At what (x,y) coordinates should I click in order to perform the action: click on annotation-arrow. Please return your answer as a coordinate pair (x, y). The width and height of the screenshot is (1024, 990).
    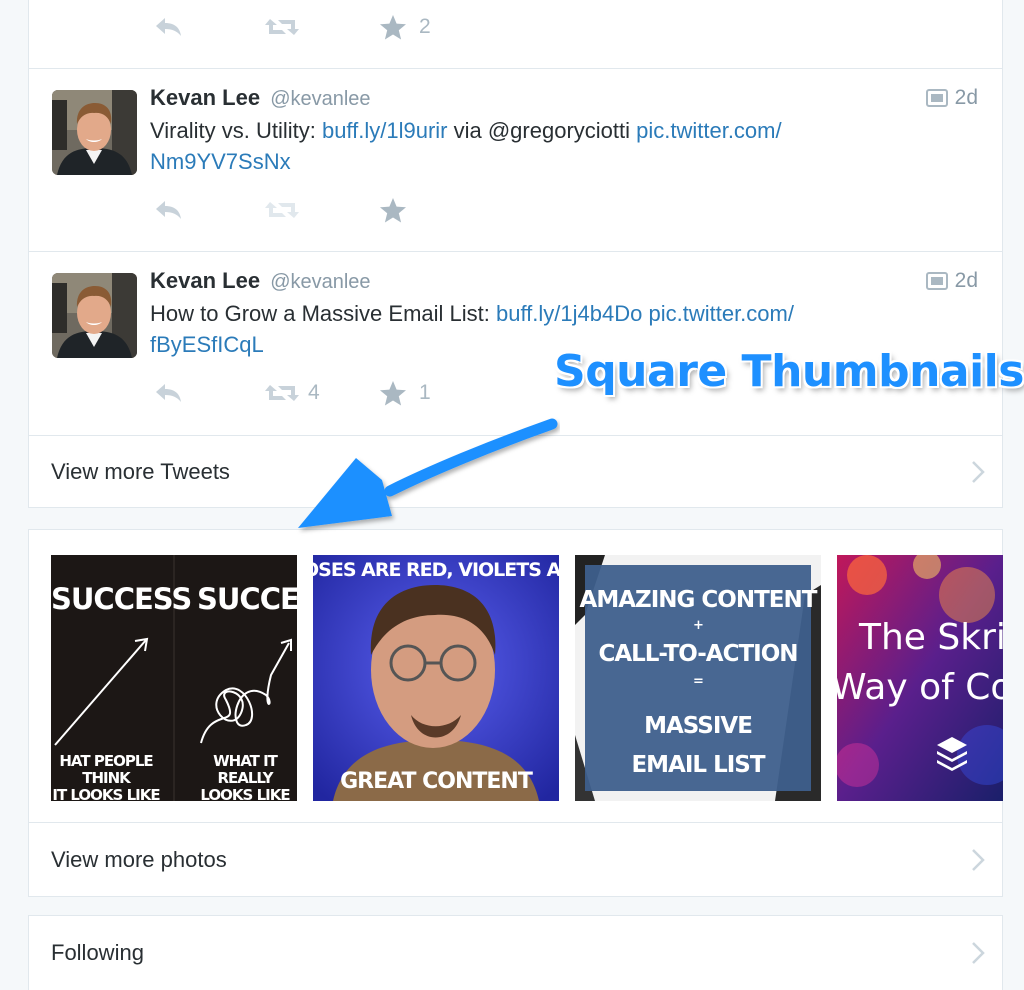
    Looking at the image, I should click on (428, 473).